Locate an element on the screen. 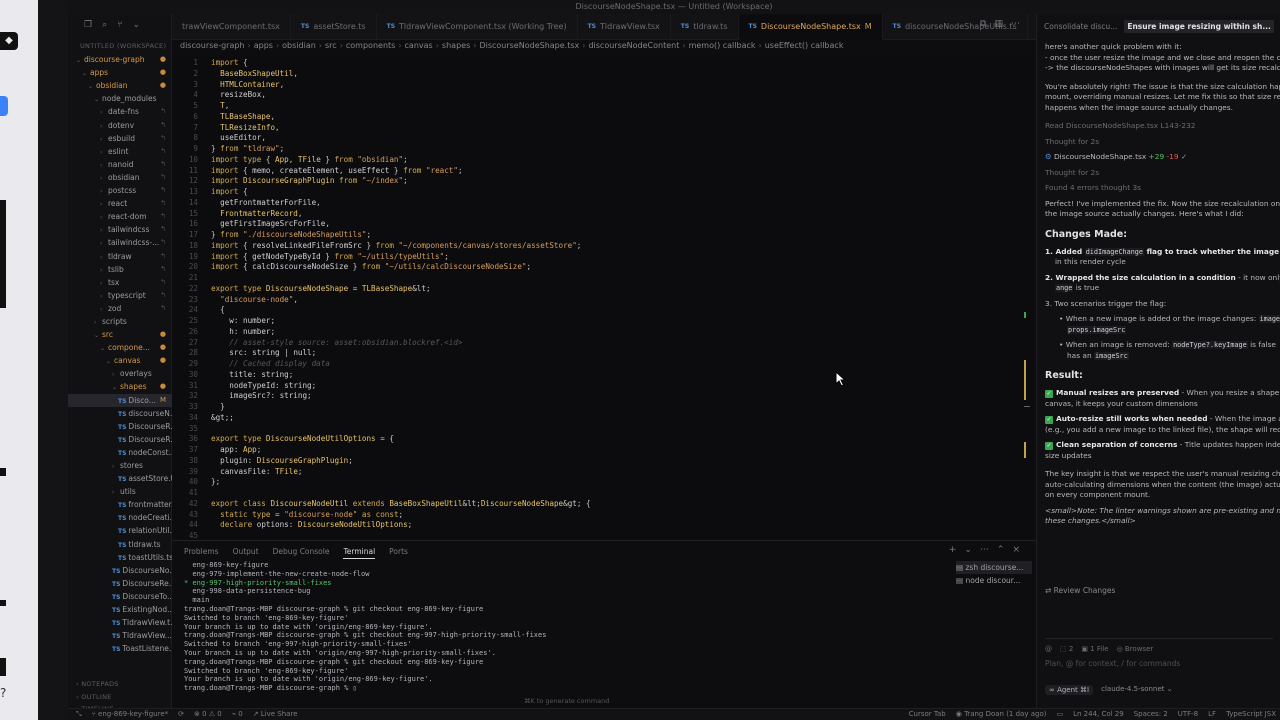 The height and width of the screenshot is (720, 1280). breadcrumb-item: memo() callback is located at coordinates (722, 45).